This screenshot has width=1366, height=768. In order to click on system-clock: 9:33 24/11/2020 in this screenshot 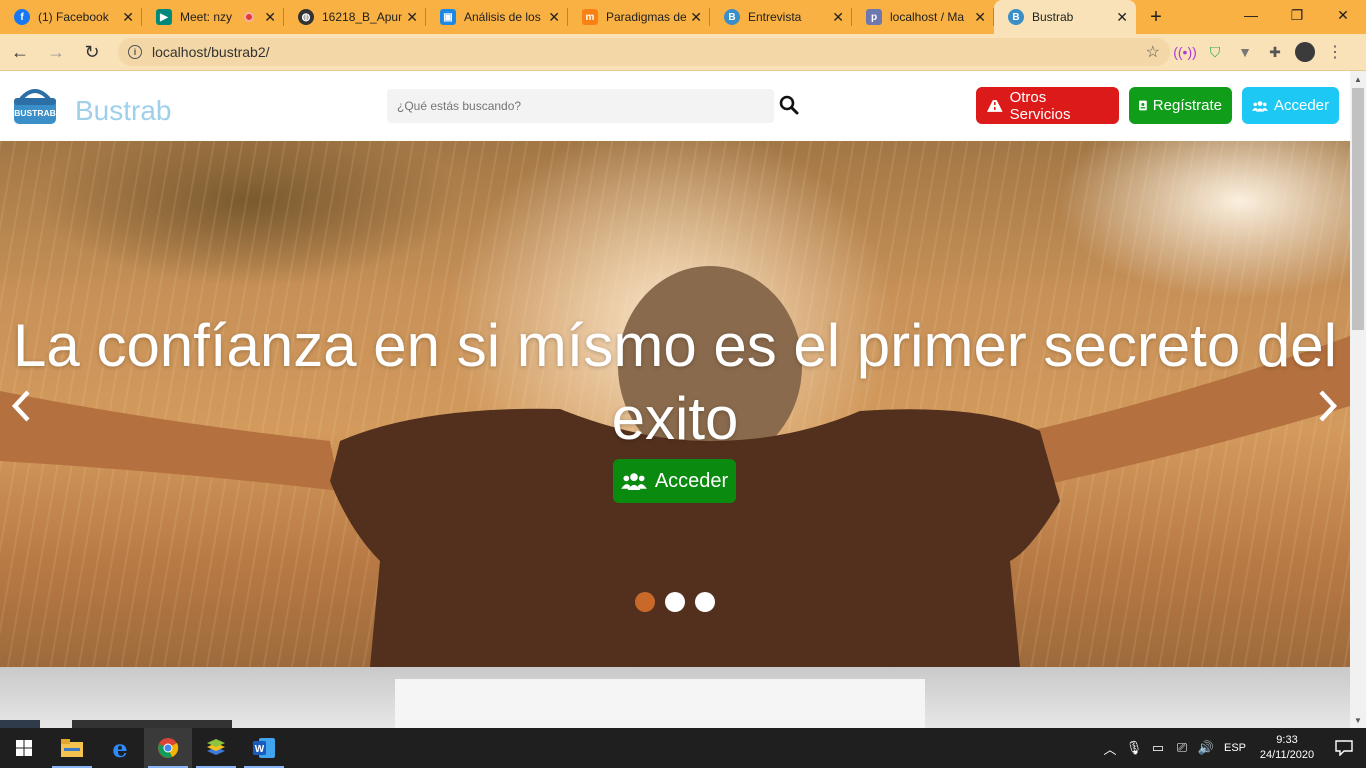, I will do `click(1287, 748)`.